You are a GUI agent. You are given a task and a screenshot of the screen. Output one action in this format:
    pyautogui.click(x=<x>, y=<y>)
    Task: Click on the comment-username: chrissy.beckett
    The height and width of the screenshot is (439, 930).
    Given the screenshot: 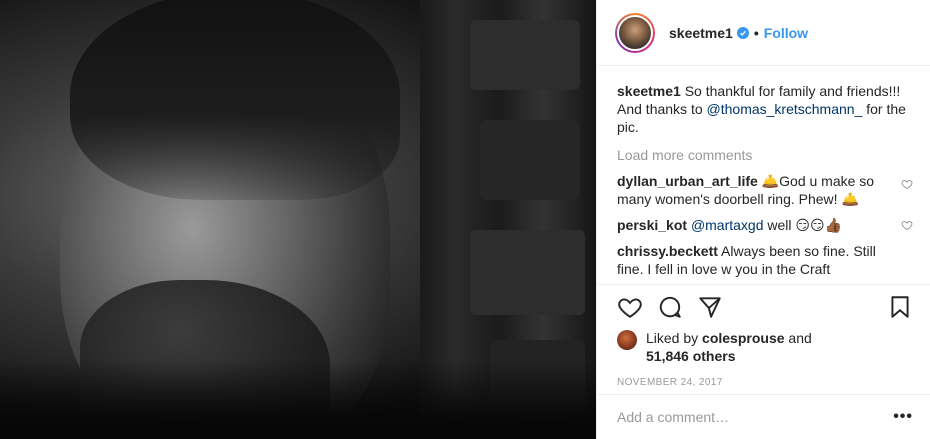 What is the action you would take?
    pyautogui.click(x=667, y=251)
    